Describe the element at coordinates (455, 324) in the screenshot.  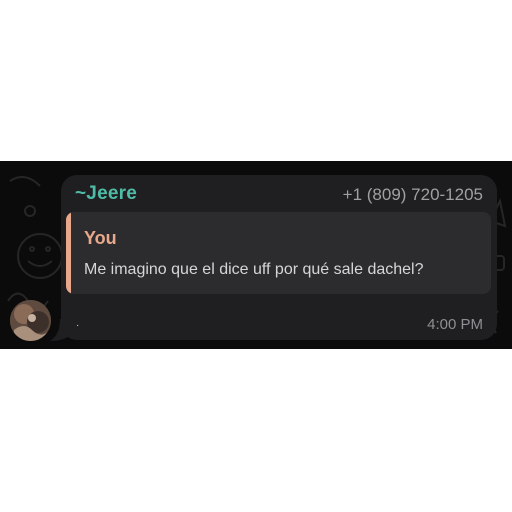
I see `message-timestamp: 4:00 PM` at that location.